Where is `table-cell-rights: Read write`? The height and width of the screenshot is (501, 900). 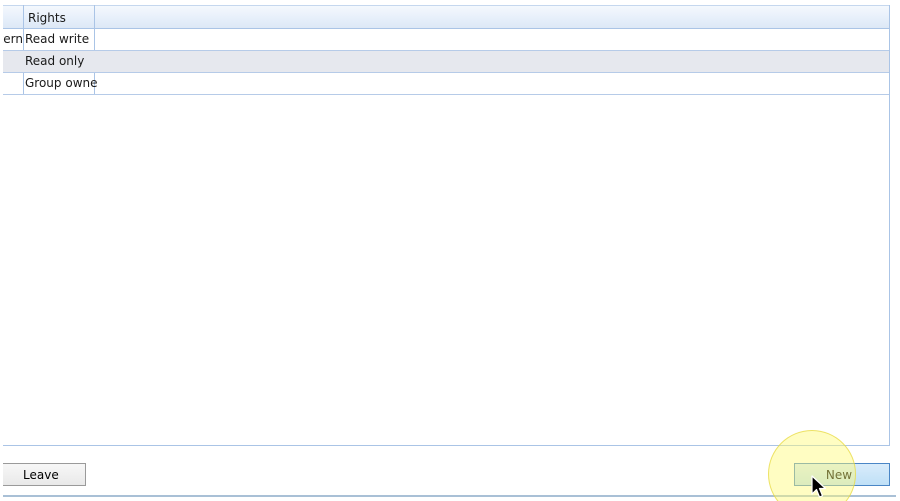 table-cell-rights: Read write is located at coordinates (57, 39).